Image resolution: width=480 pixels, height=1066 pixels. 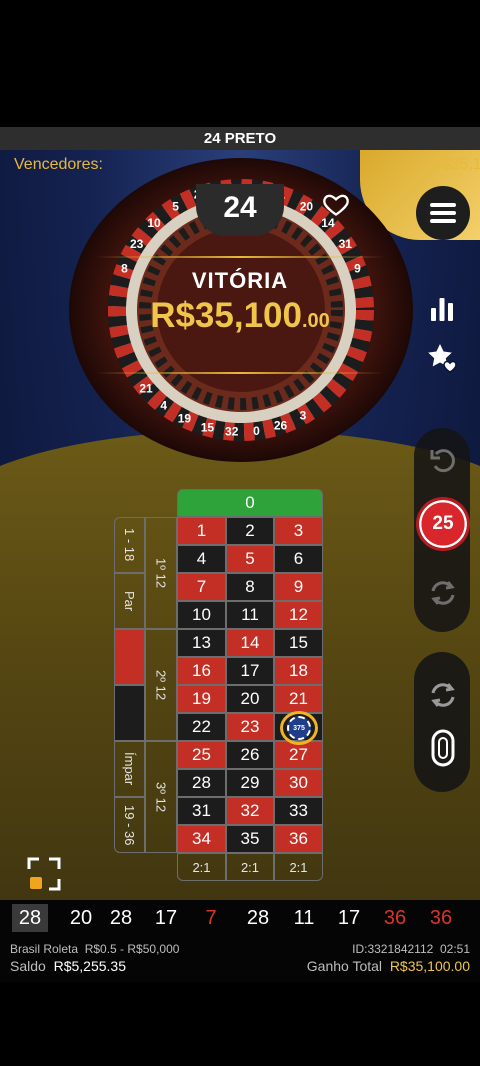 What do you see at coordinates (129, 657) in the screenshot?
I see `red-bet` at bounding box center [129, 657].